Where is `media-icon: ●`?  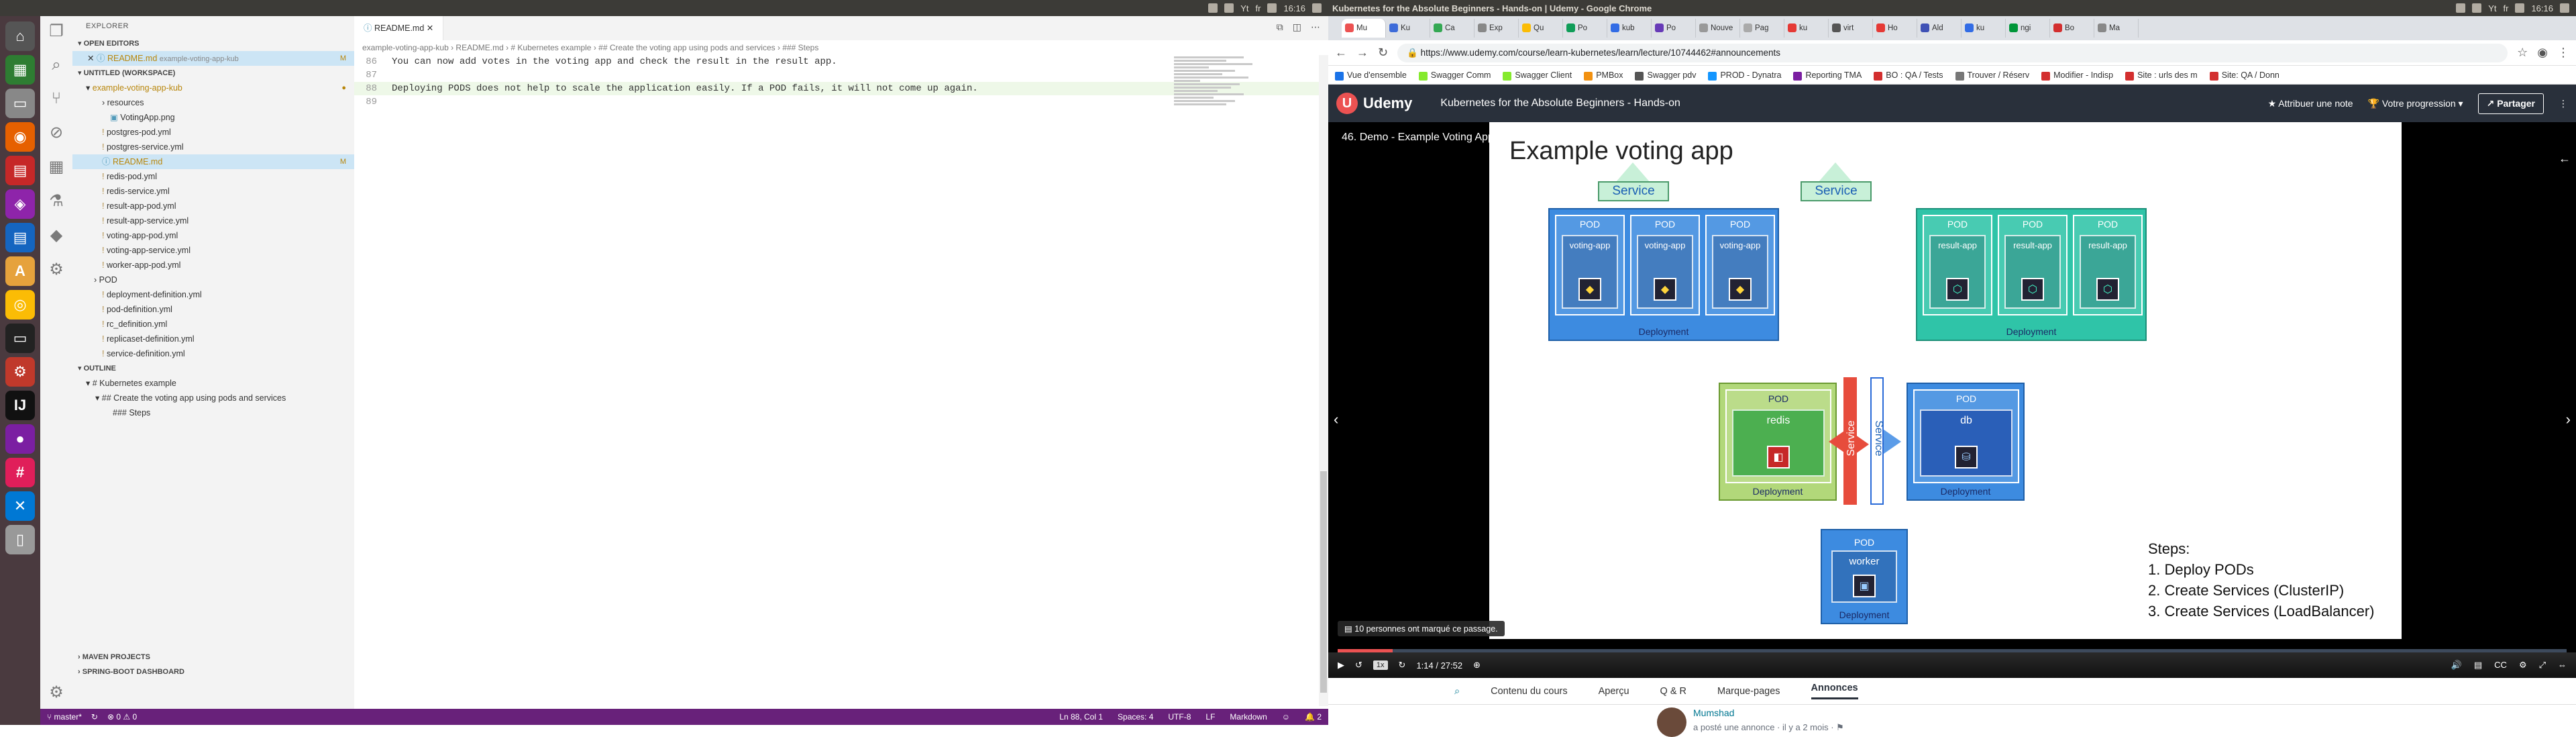
media-icon: ● is located at coordinates (20, 439).